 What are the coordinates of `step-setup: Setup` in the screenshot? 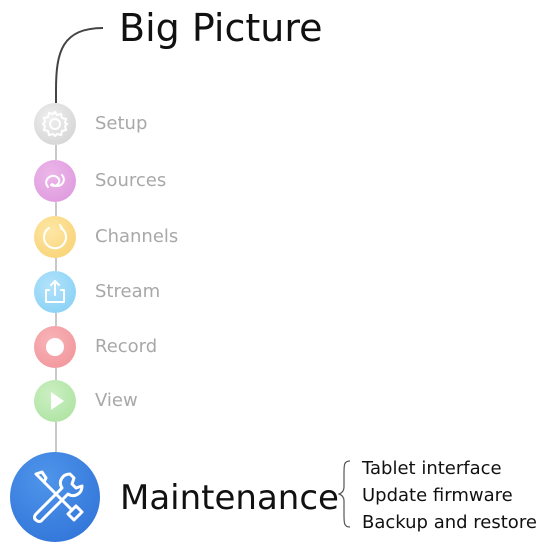 It's located at (134, 124).